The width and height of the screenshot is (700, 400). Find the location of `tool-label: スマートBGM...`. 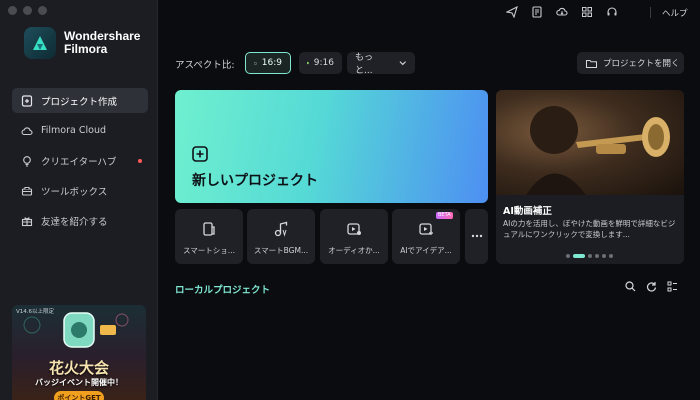

tool-label: スマートBGM... is located at coordinates (281, 250).